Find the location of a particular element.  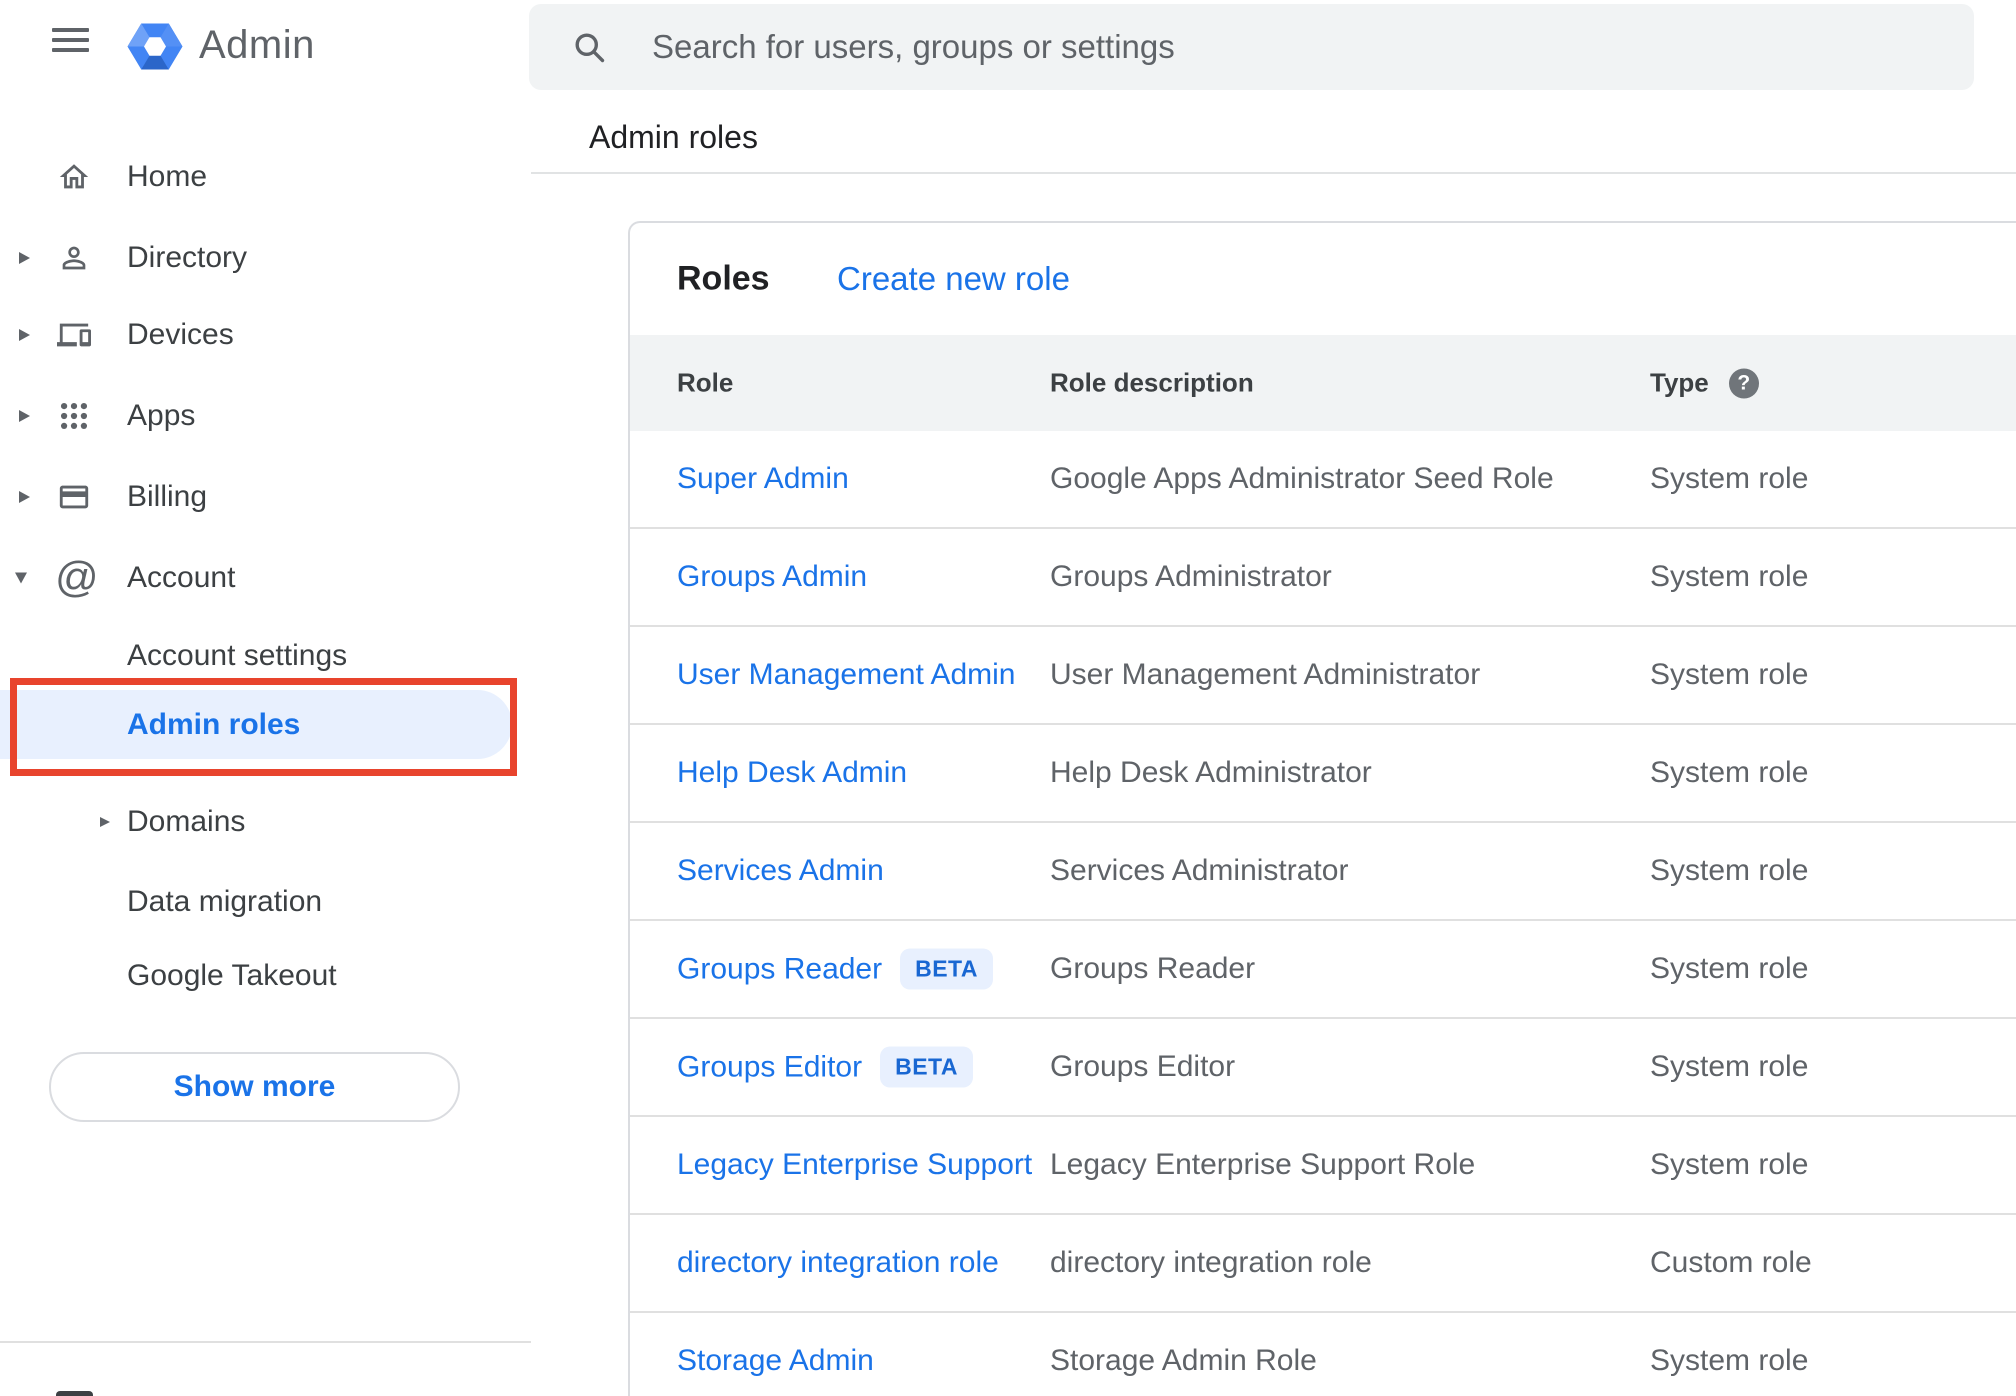

column-header-type: Type ? is located at coordinates (1704, 383).